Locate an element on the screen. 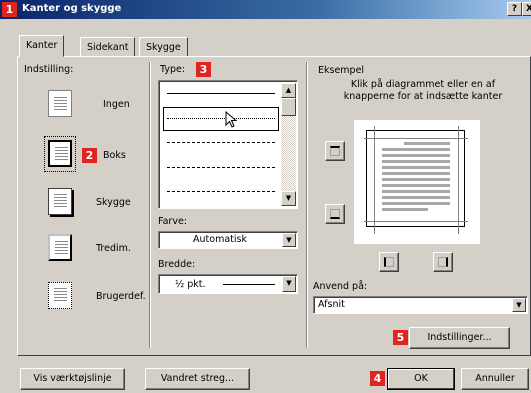 The height and width of the screenshot is (393, 531). none-border-icon is located at coordinates (60, 103).